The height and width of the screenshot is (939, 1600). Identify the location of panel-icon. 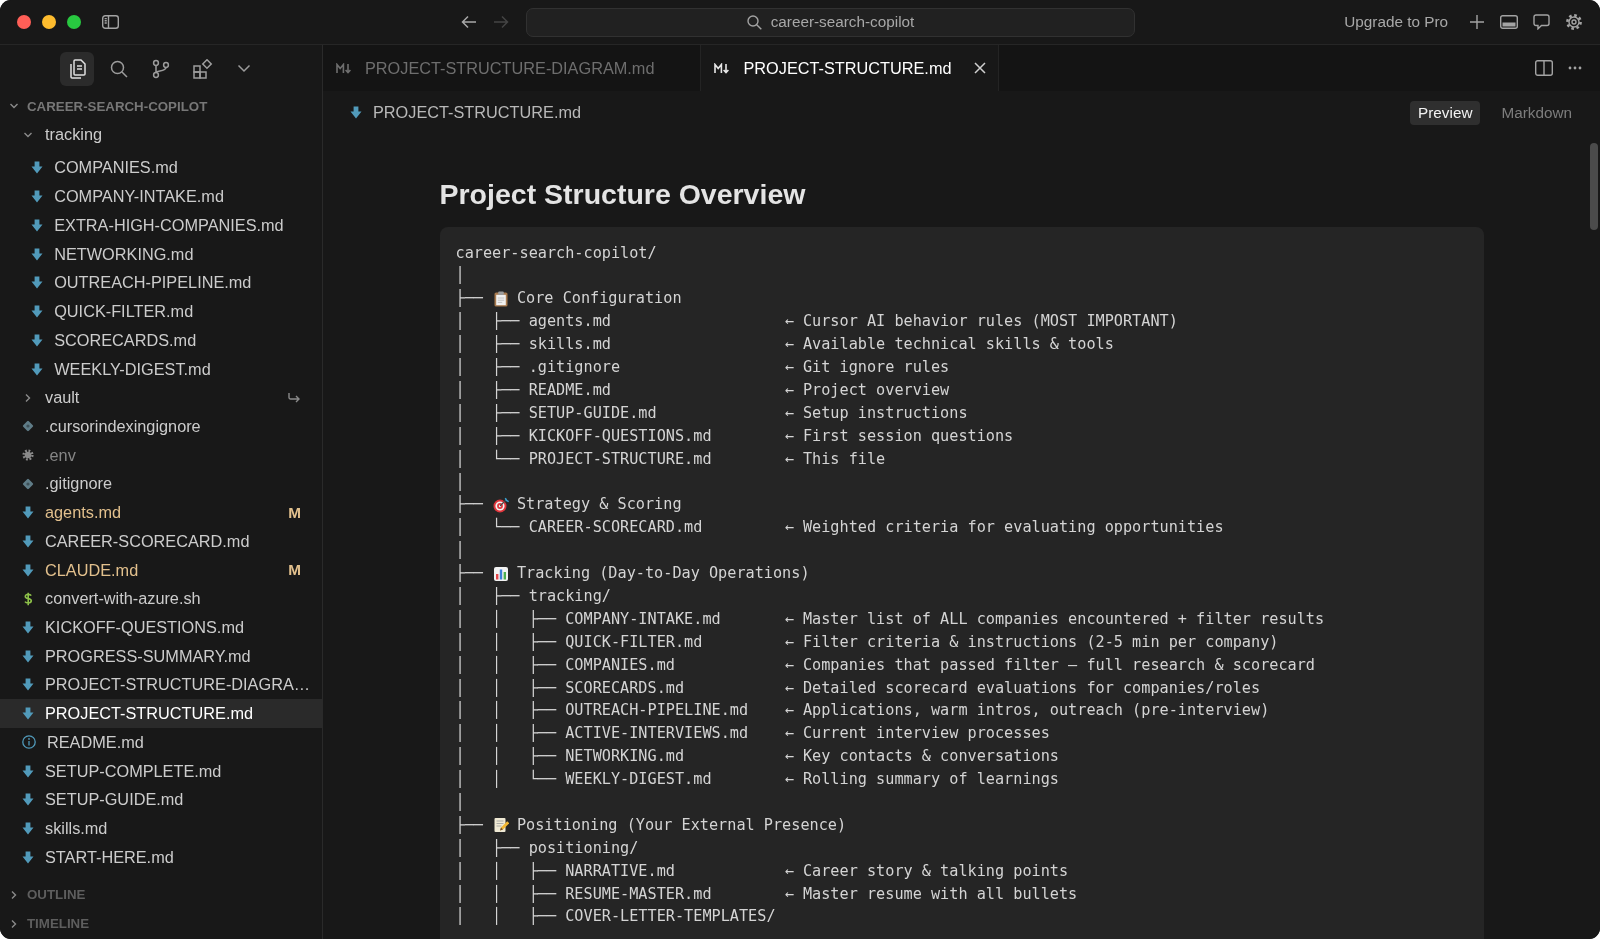
(1509, 22).